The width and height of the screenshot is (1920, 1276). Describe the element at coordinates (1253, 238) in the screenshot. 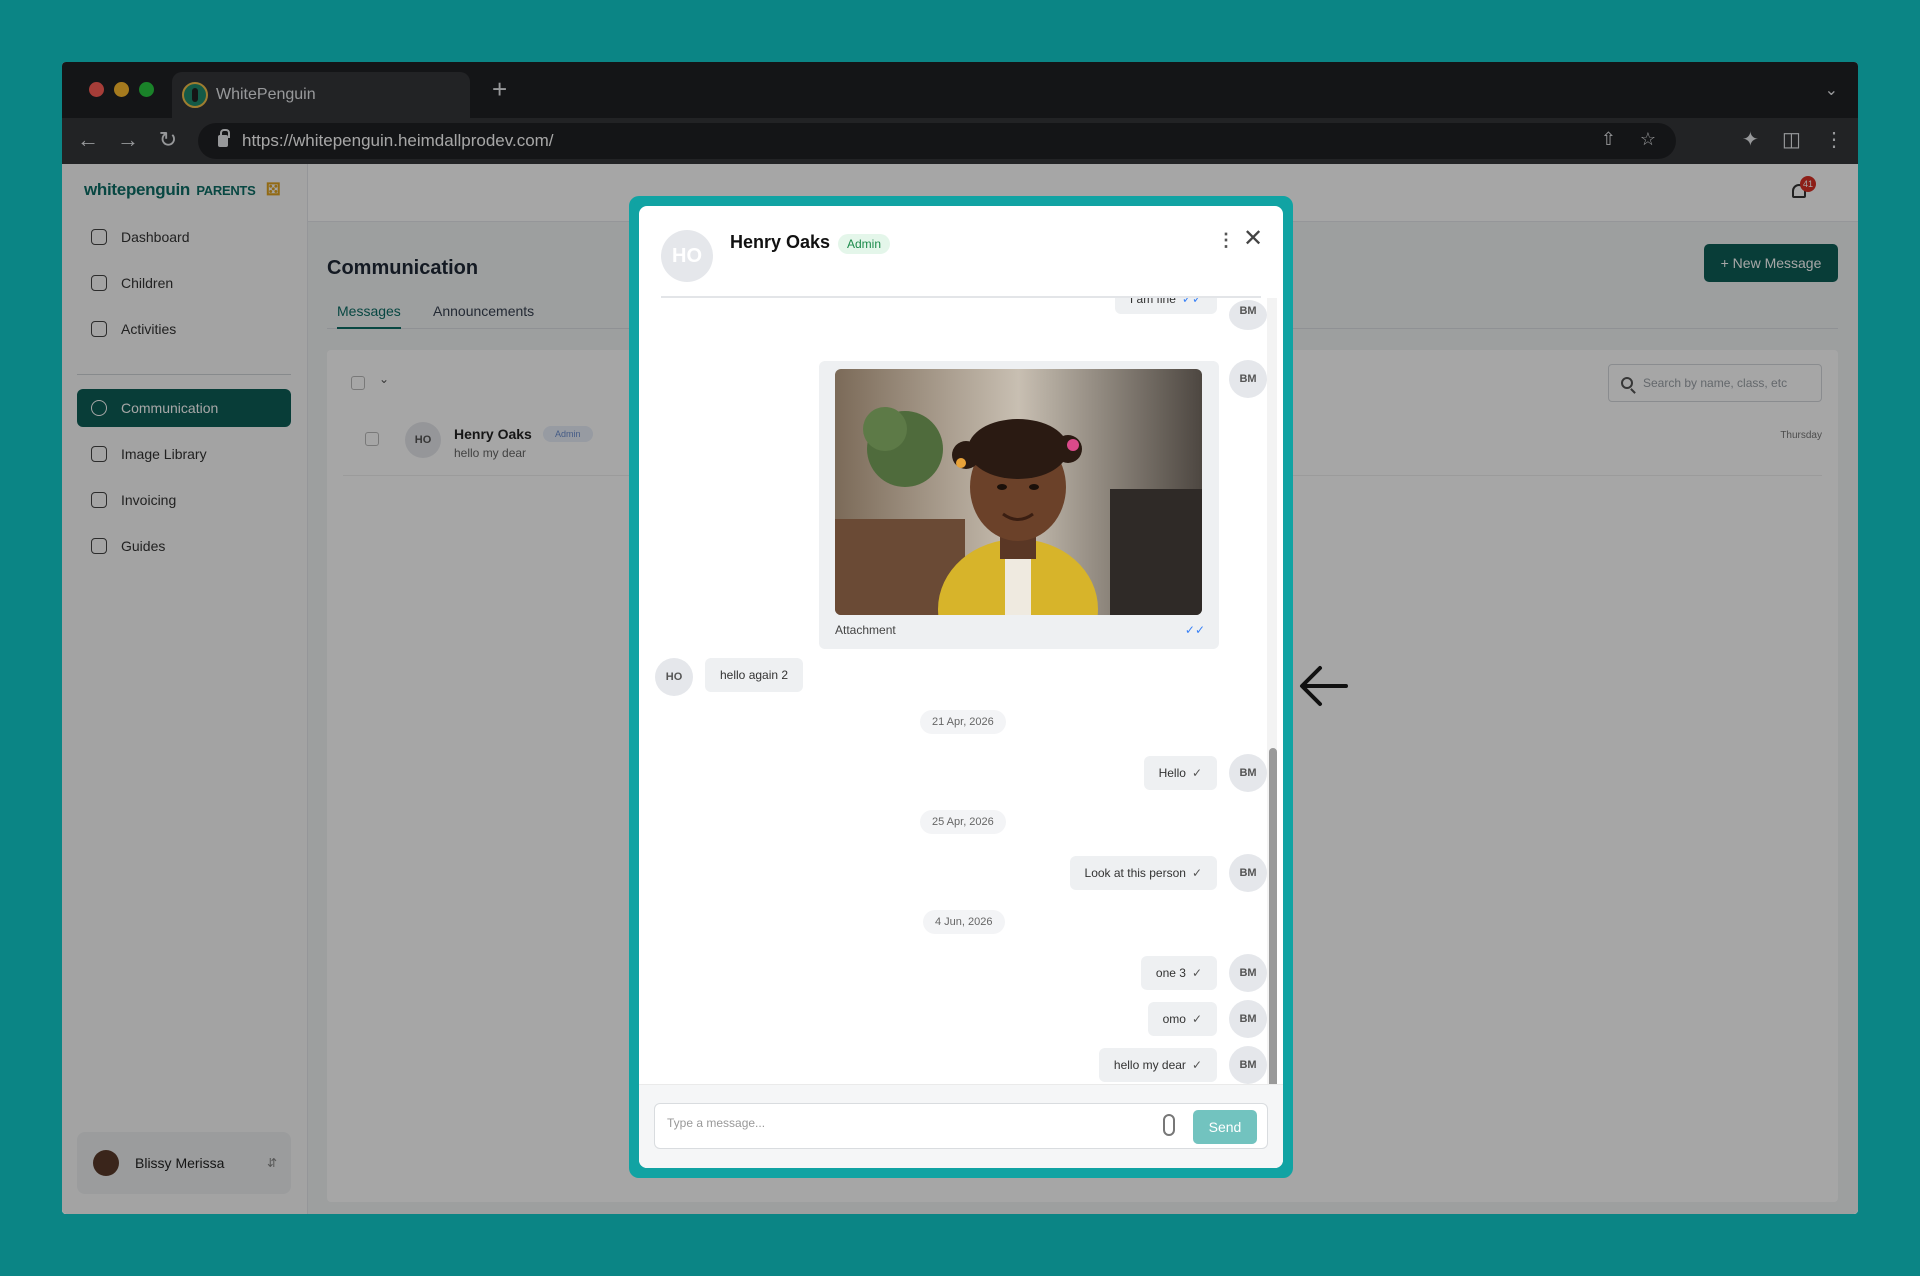

I see `close-icon: ✕` at that location.